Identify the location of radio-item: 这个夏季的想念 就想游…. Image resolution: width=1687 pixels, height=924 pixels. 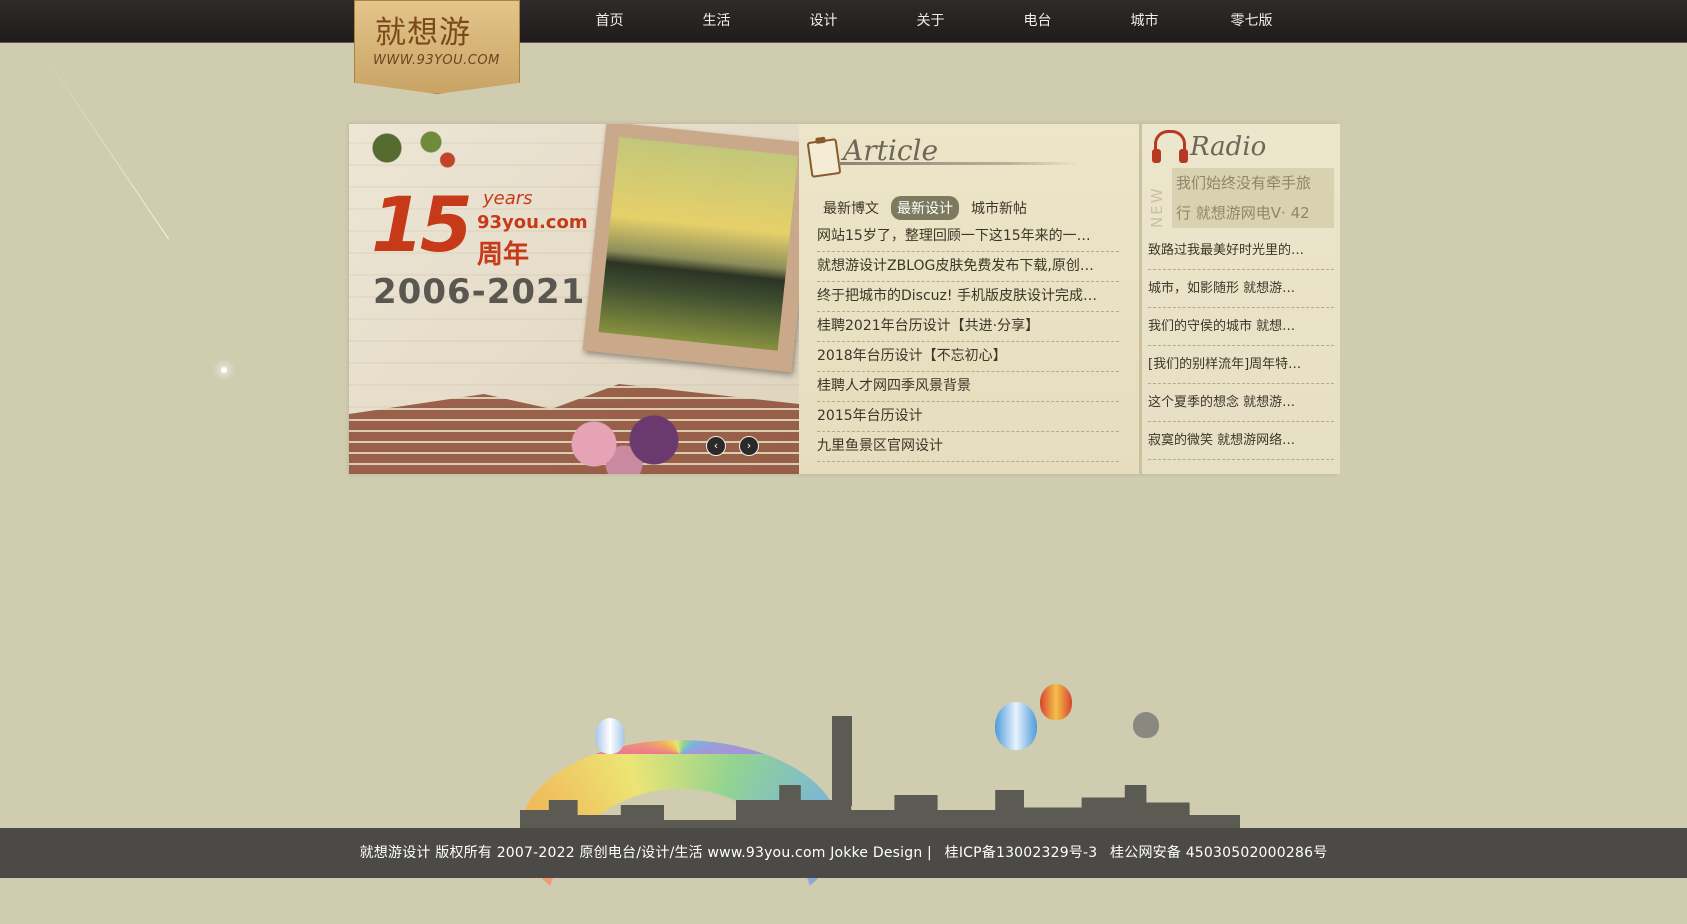
(1241, 403).